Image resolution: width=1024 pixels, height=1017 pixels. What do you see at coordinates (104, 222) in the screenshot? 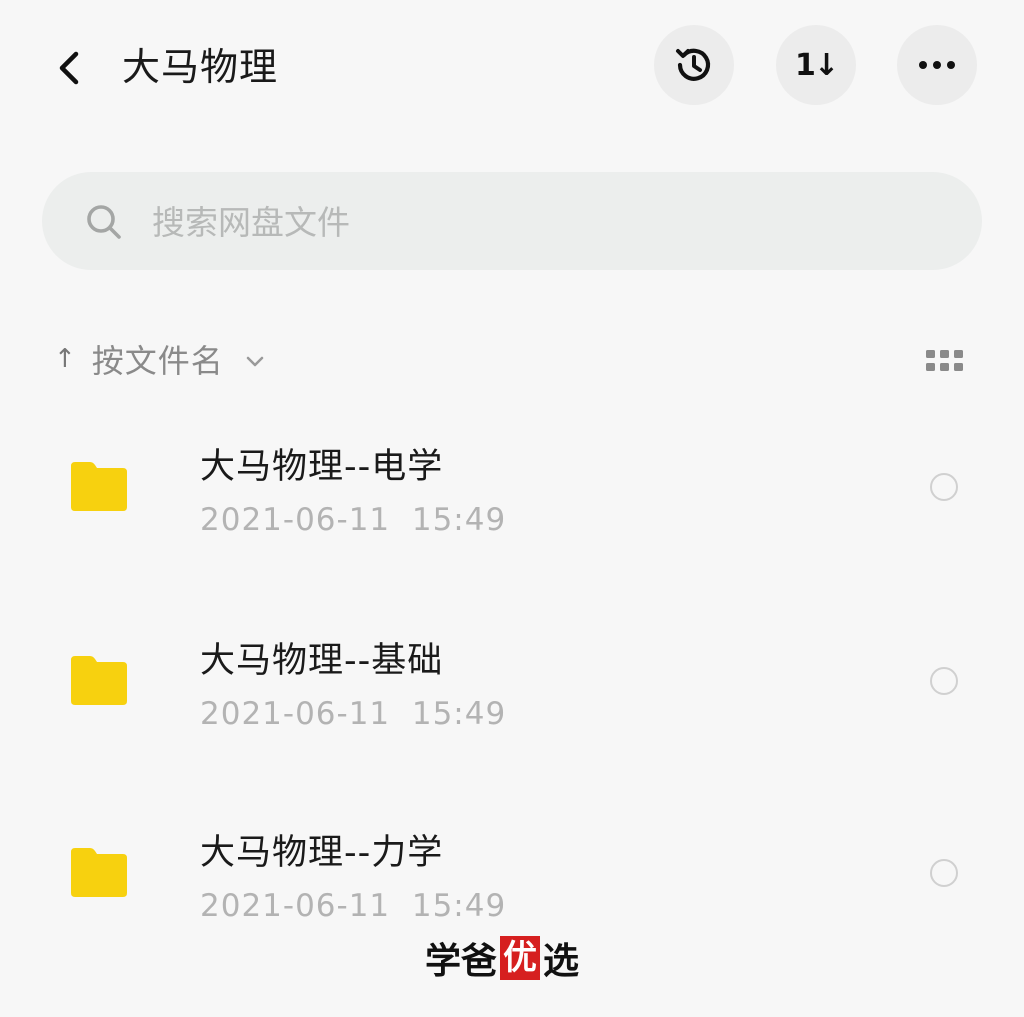
I see `search-icon` at bounding box center [104, 222].